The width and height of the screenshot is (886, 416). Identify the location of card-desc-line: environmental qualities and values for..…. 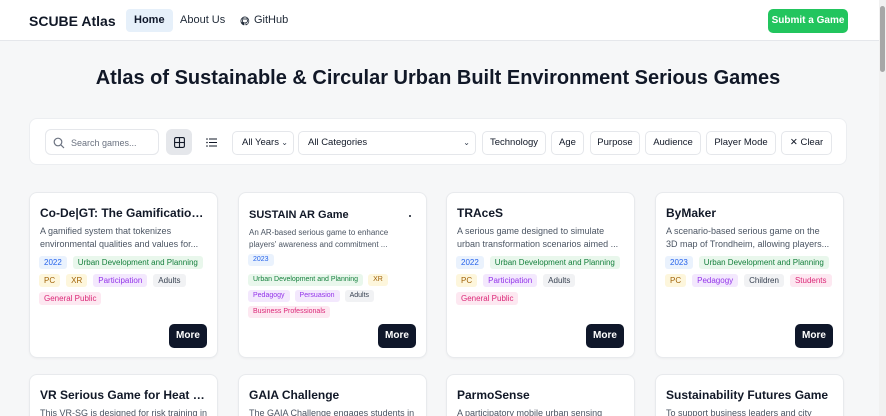
(119, 244).